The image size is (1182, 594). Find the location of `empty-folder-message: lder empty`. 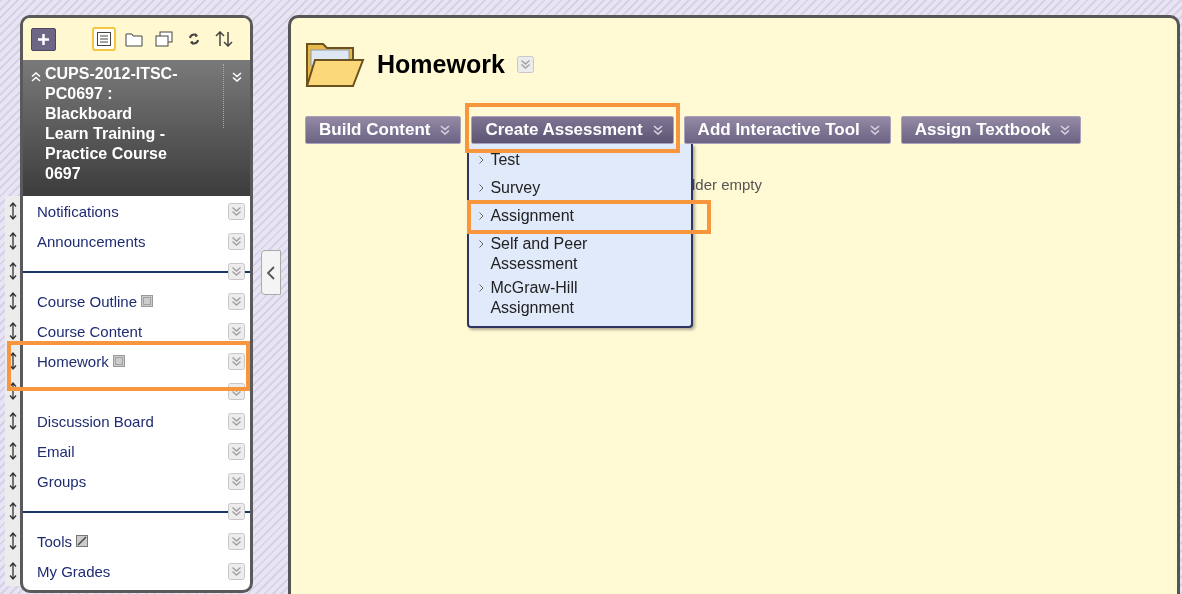

empty-folder-message: lder empty is located at coordinates (728, 184).